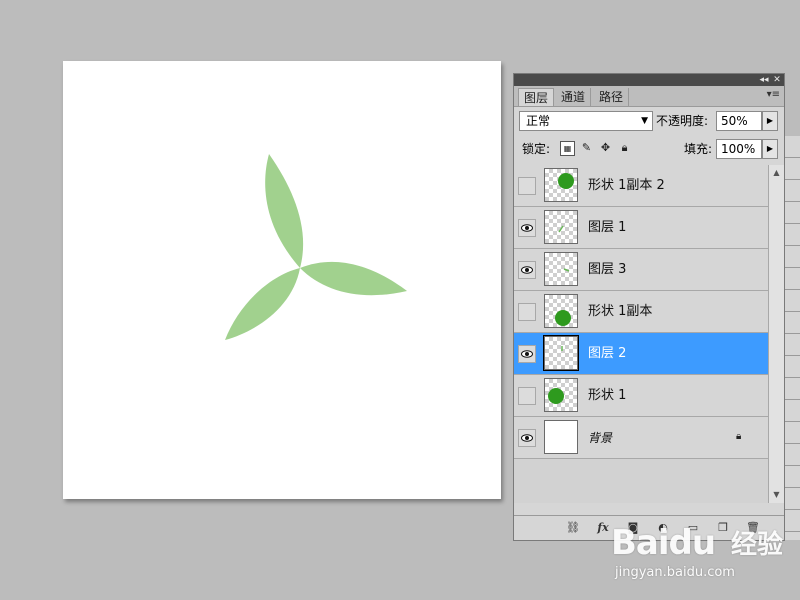  I want to click on dash-thumbnail, so click(566, 270).